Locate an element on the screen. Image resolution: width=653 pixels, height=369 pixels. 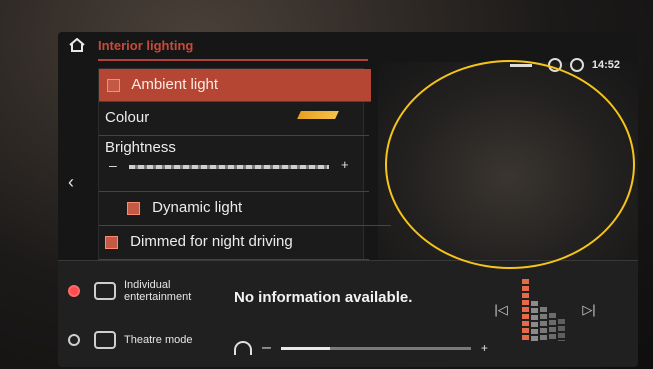
source-theatre-mode: Theatre mode is located at coordinates (130, 340).